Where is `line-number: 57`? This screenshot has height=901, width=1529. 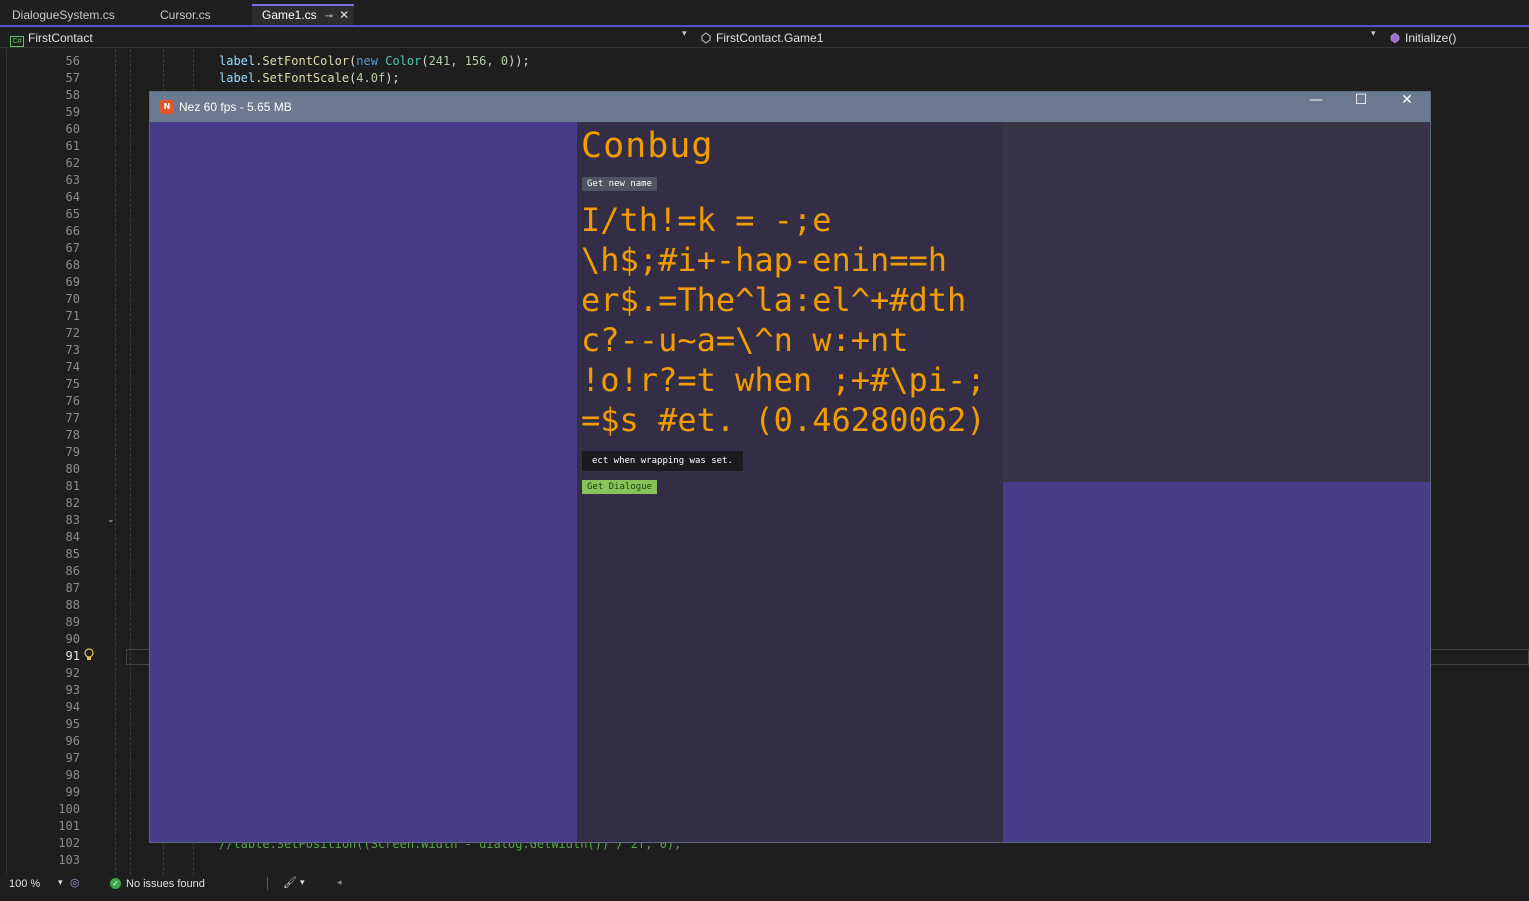
line-number: 57 is located at coordinates (72, 78).